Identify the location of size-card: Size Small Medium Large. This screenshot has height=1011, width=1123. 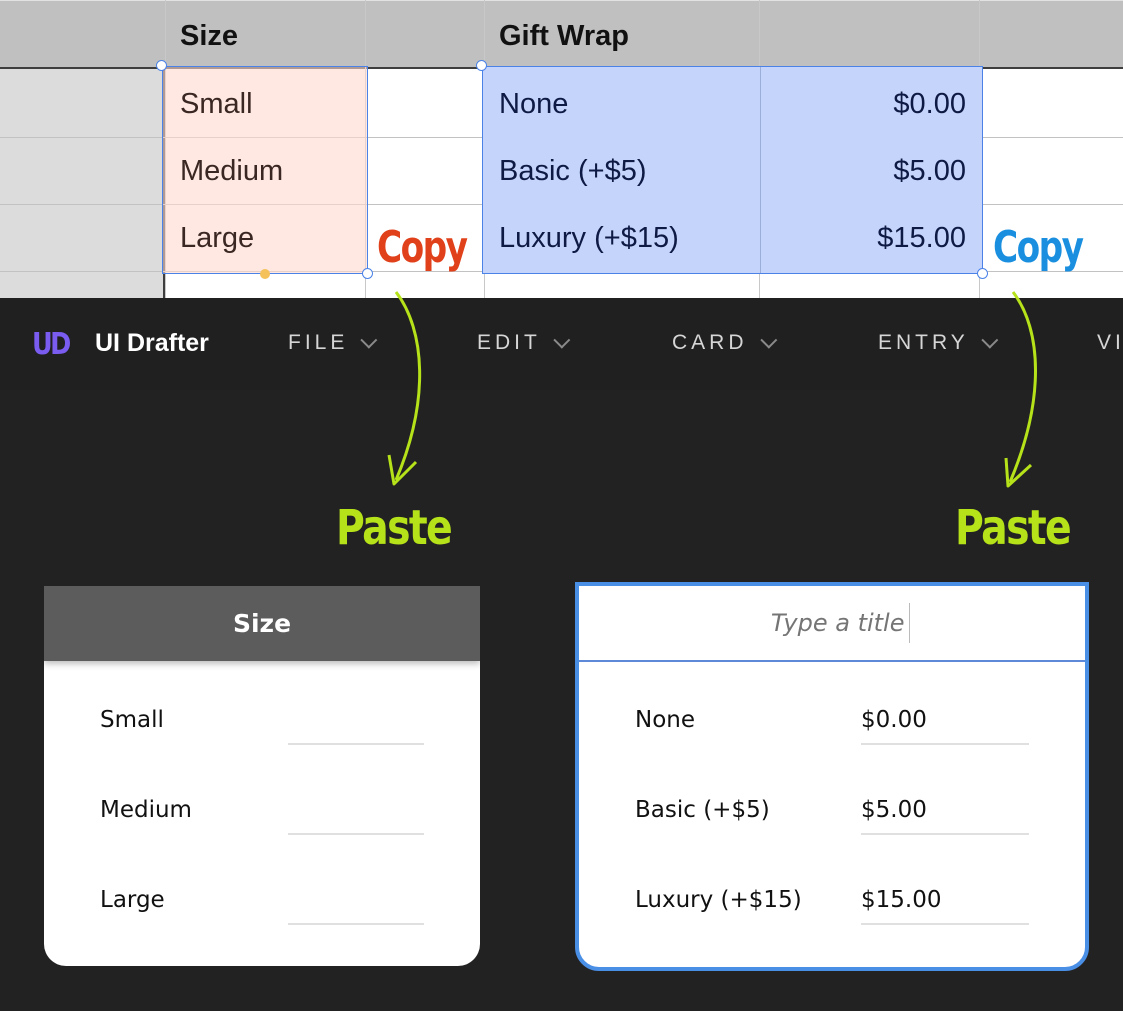
(262, 776).